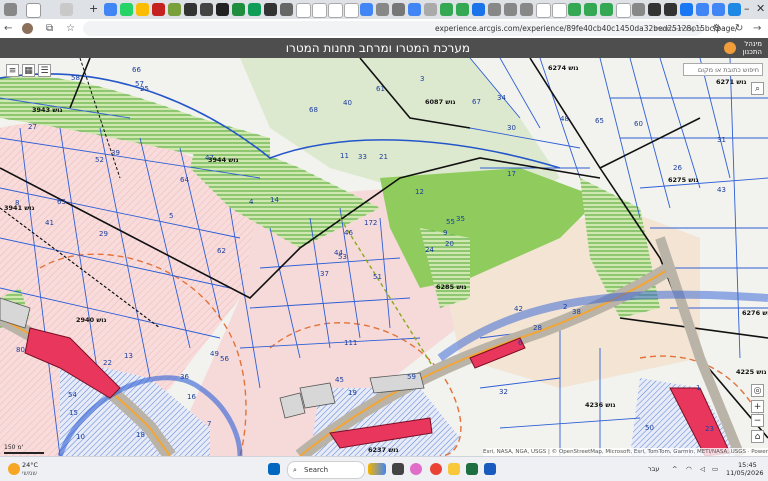 The image size is (768, 481). Describe the element at coordinates (80, 437) in the screenshot. I see `parcel-number: 10` at that location.